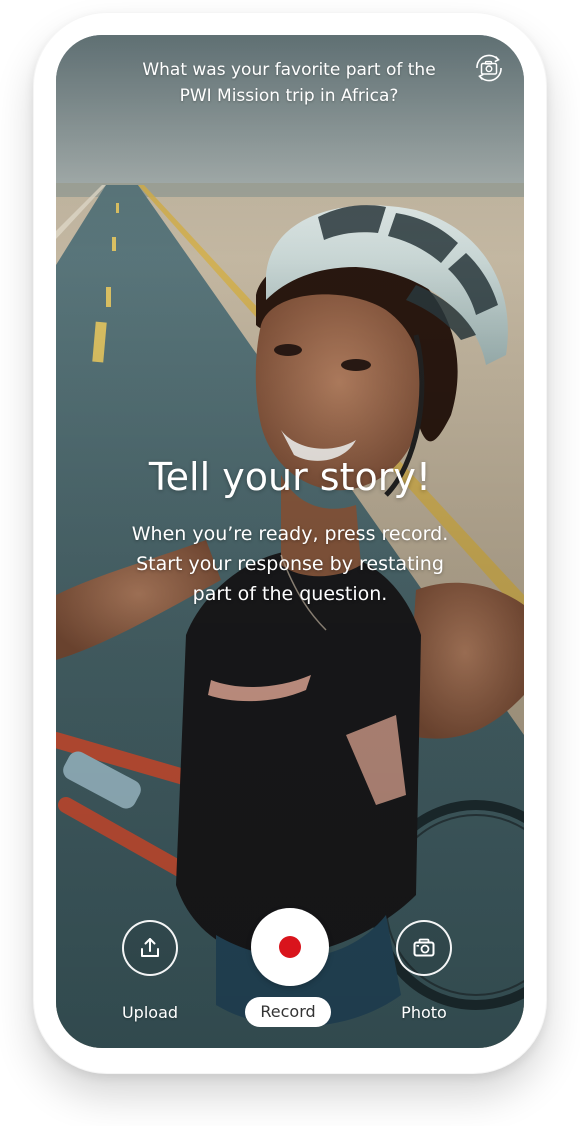 This screenshot has height=1126, width=580. Describe the element at coordinates (290, 477) in the screenshot. I see `tell-your-story-heading: Tell your story!` at that location.